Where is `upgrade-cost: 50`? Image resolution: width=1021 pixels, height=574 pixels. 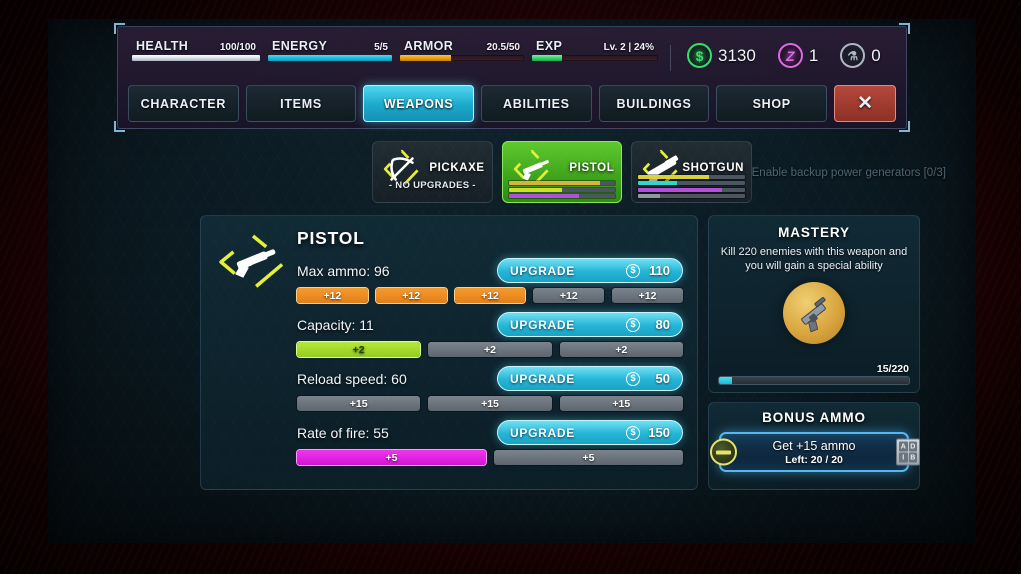 upgrade-cost: 50 is located at coordinates (662, 378).